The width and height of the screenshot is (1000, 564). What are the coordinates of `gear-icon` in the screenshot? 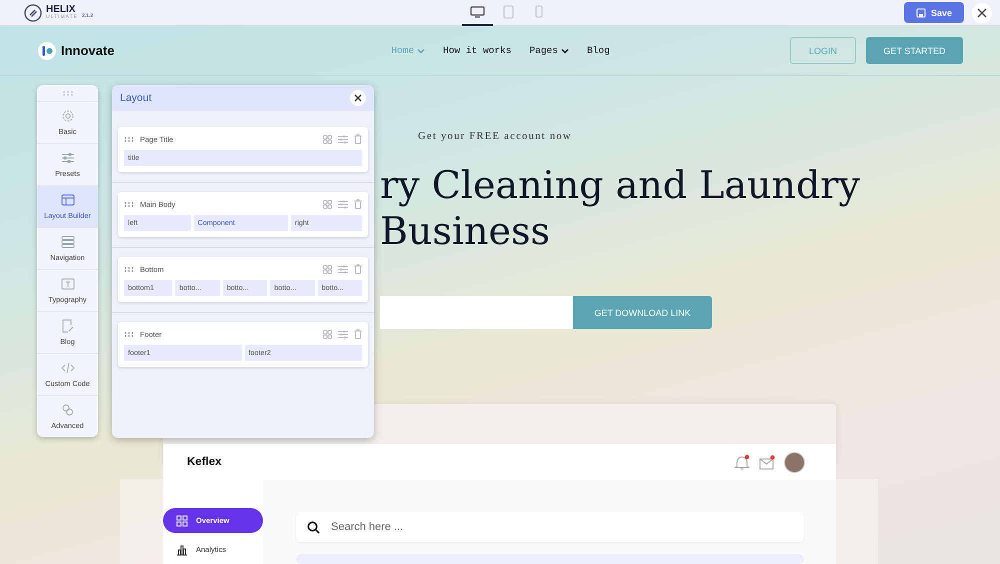 It's located at (67, 115).